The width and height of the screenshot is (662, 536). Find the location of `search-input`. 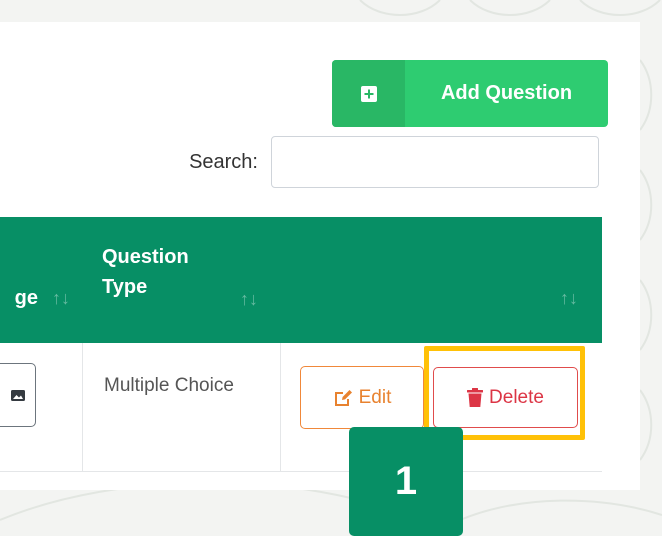

search-input is located at coordinates (435, 162).